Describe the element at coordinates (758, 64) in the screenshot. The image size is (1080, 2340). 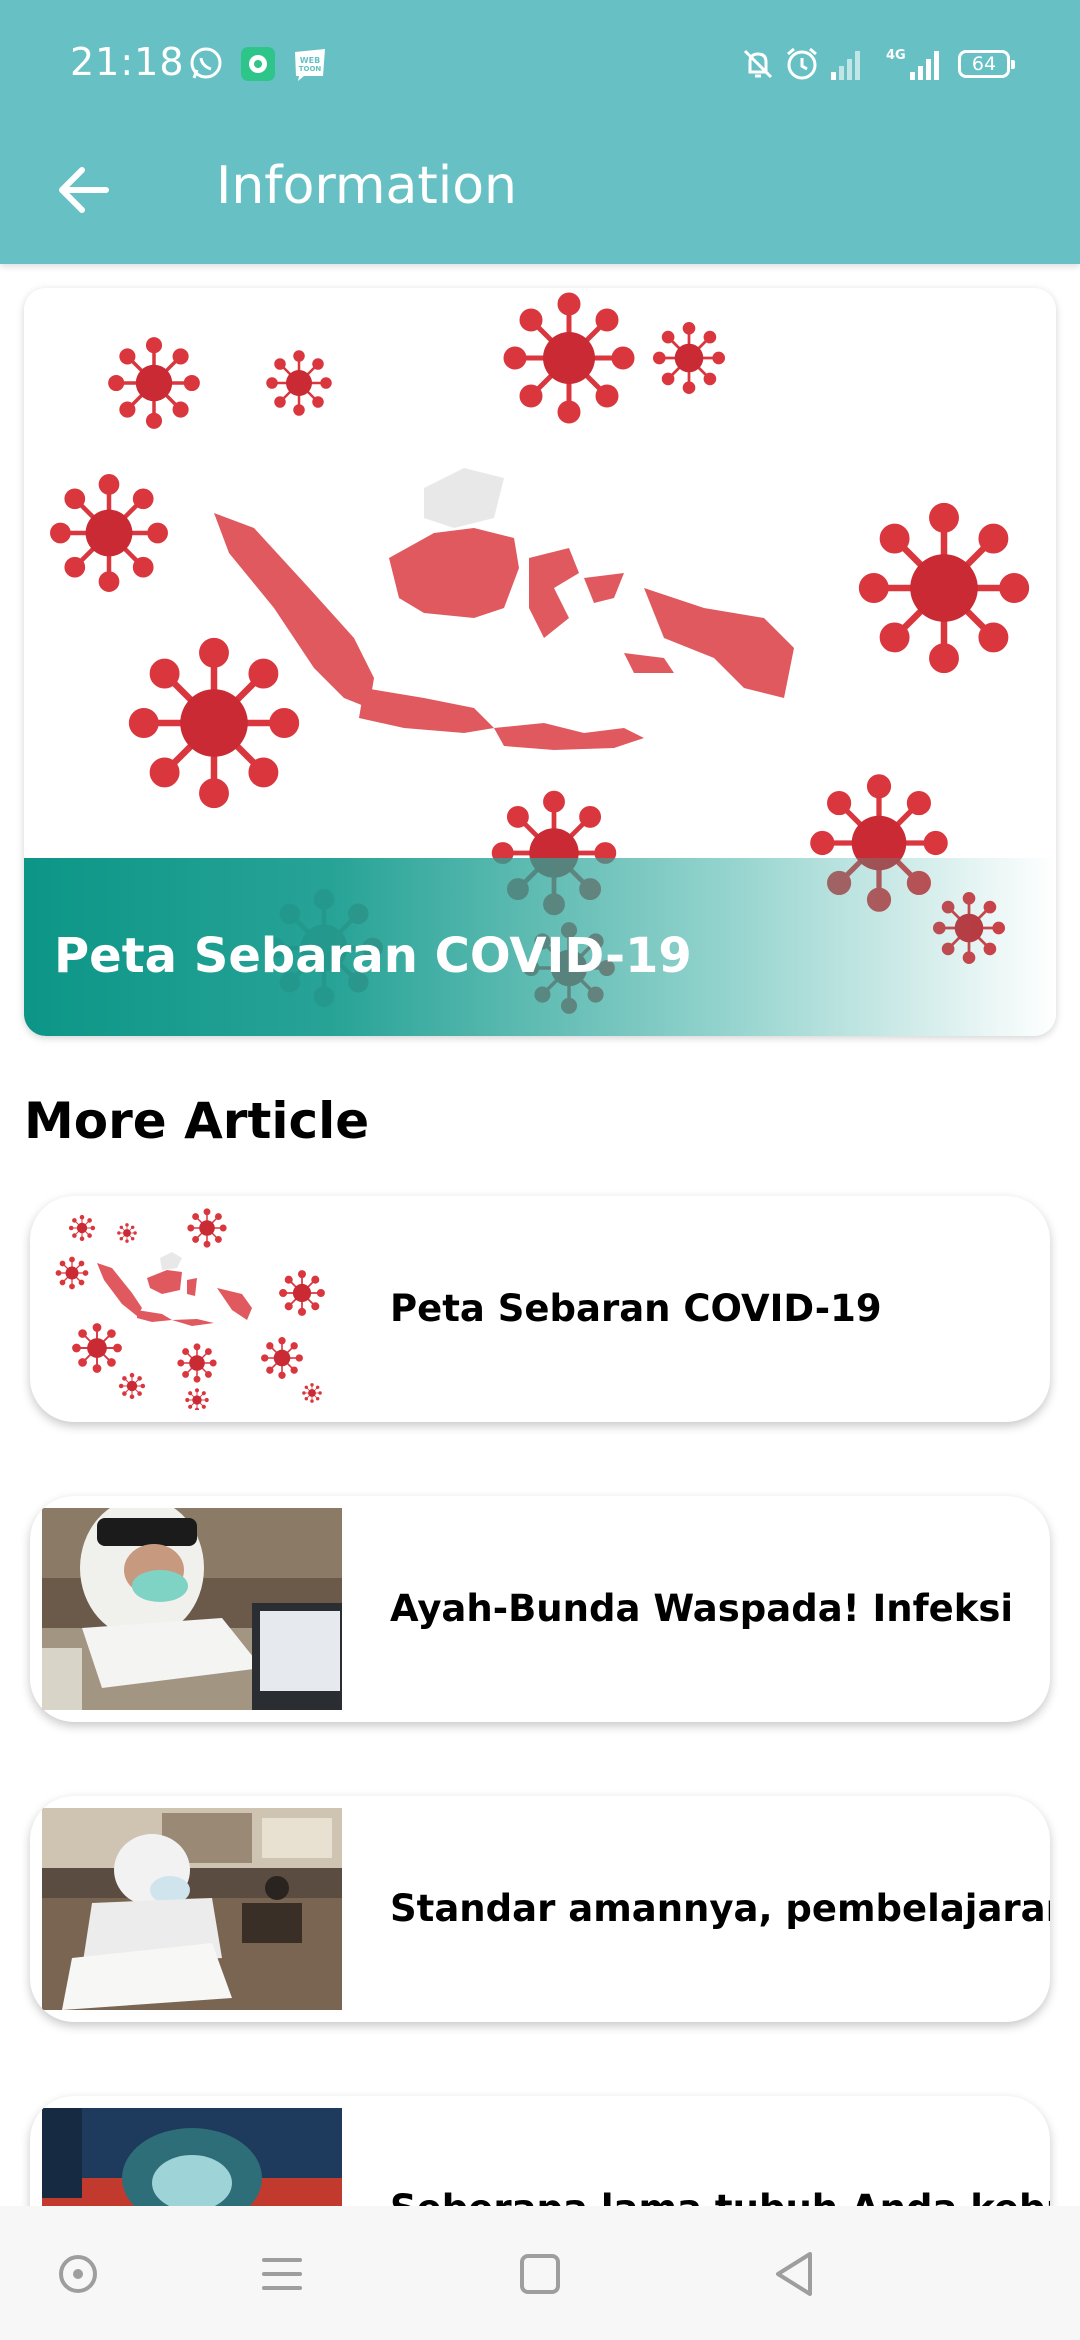
I see `mute-icon` at that location.